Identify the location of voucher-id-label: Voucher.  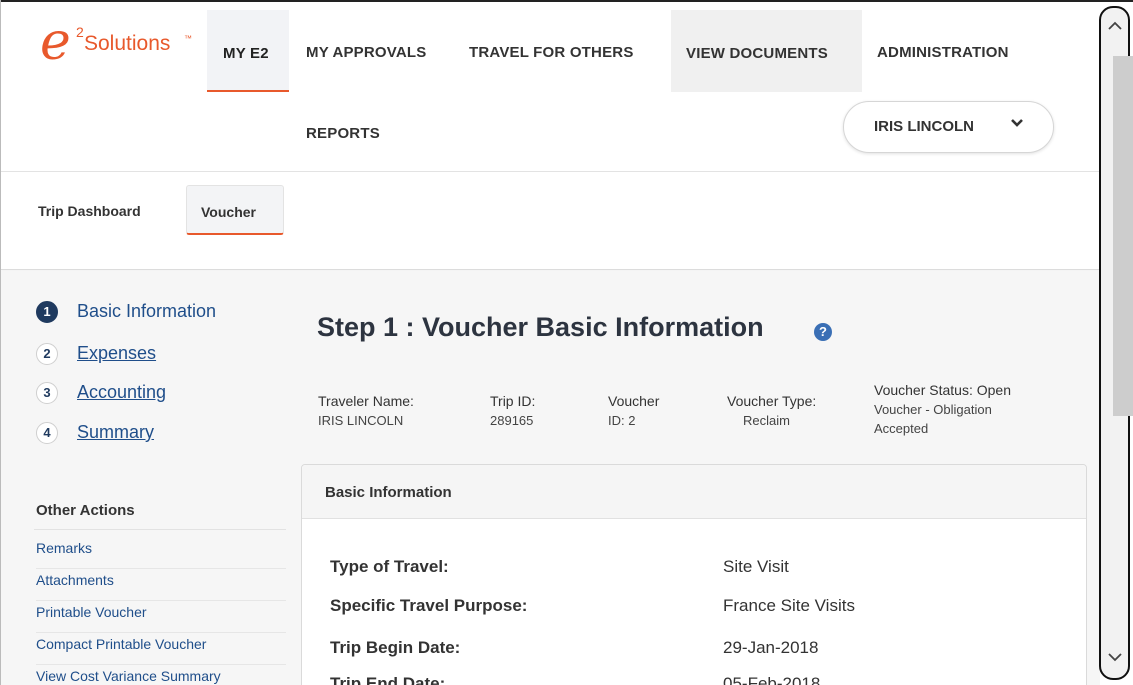
(634, 401).